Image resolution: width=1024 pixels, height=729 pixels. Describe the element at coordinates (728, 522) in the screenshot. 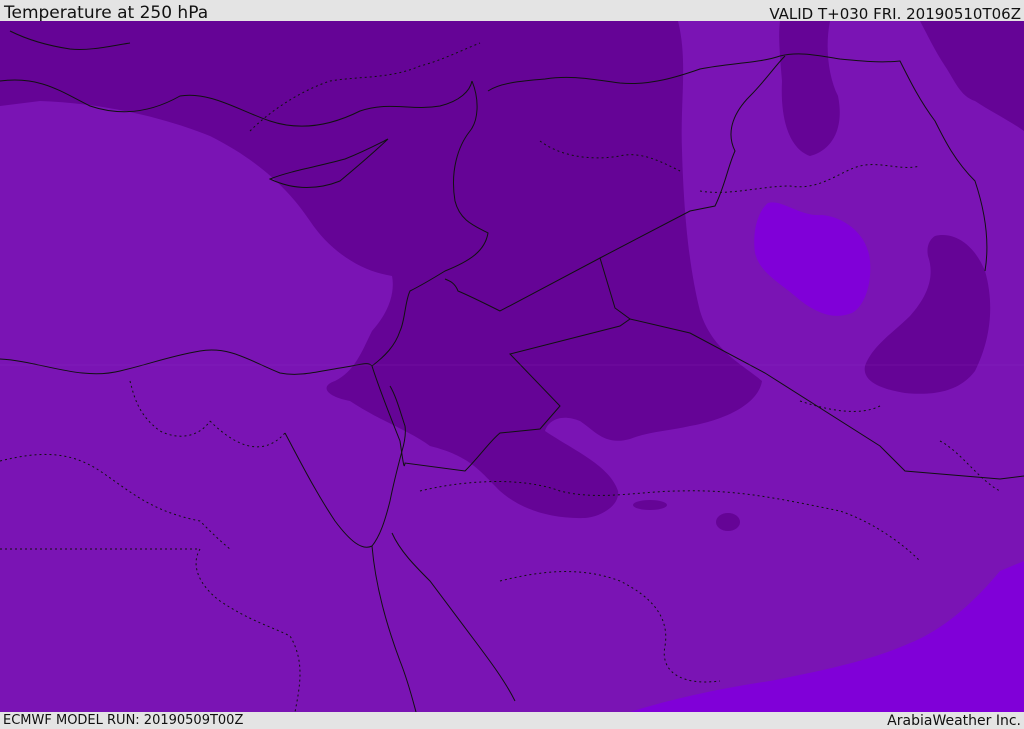

I see `cold-spot-najd` at that location.